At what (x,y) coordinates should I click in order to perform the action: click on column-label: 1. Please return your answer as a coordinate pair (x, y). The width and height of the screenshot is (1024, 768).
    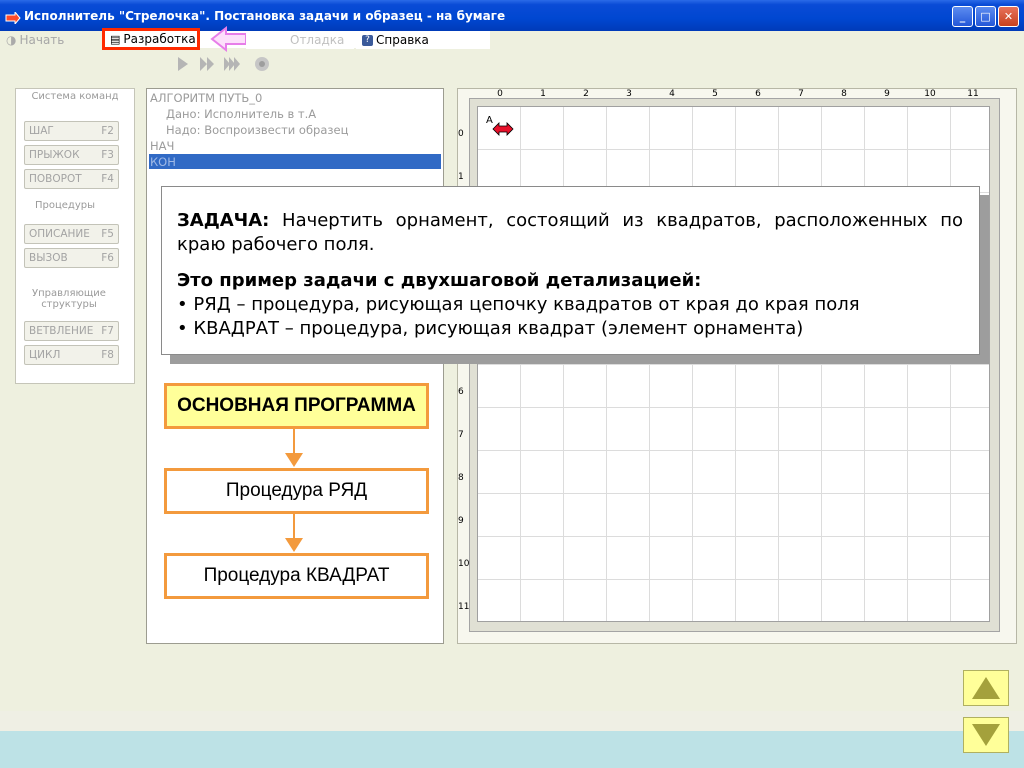
    Looking at the image, I should click on (543, 94).